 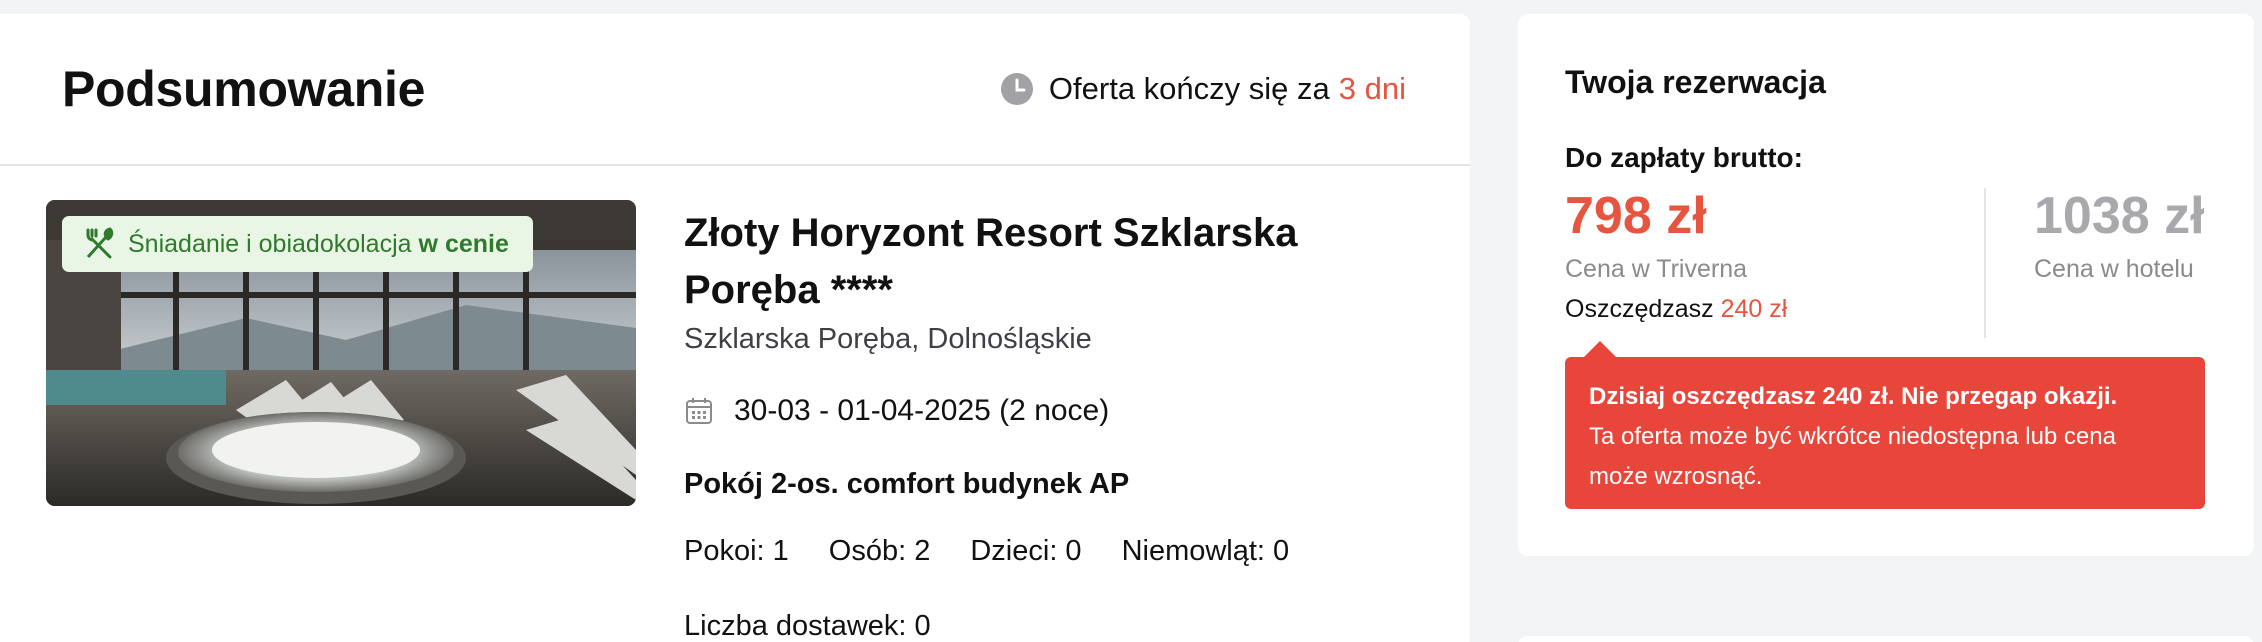 What do you see at coordinates (1695, 82) in the screenshot?
I see `booking-title: Twoja rezerwacja` at bounding box center [1695, 82].